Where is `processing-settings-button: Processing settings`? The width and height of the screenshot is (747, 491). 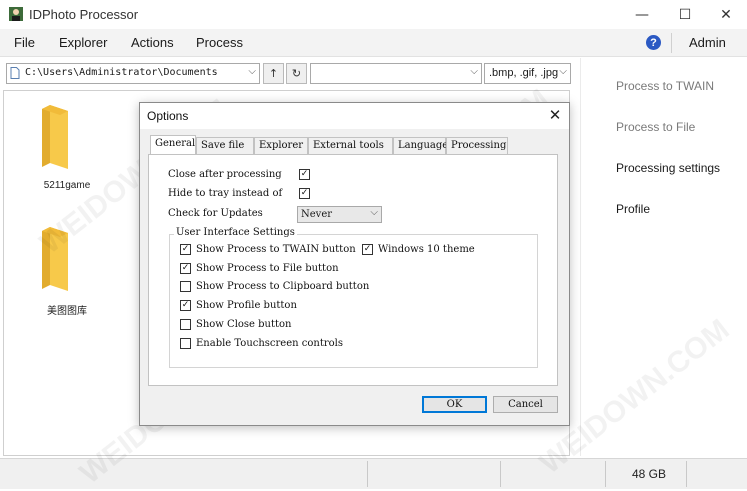 processing-settings-button: Processing settings is located at coordinates (668, 168).